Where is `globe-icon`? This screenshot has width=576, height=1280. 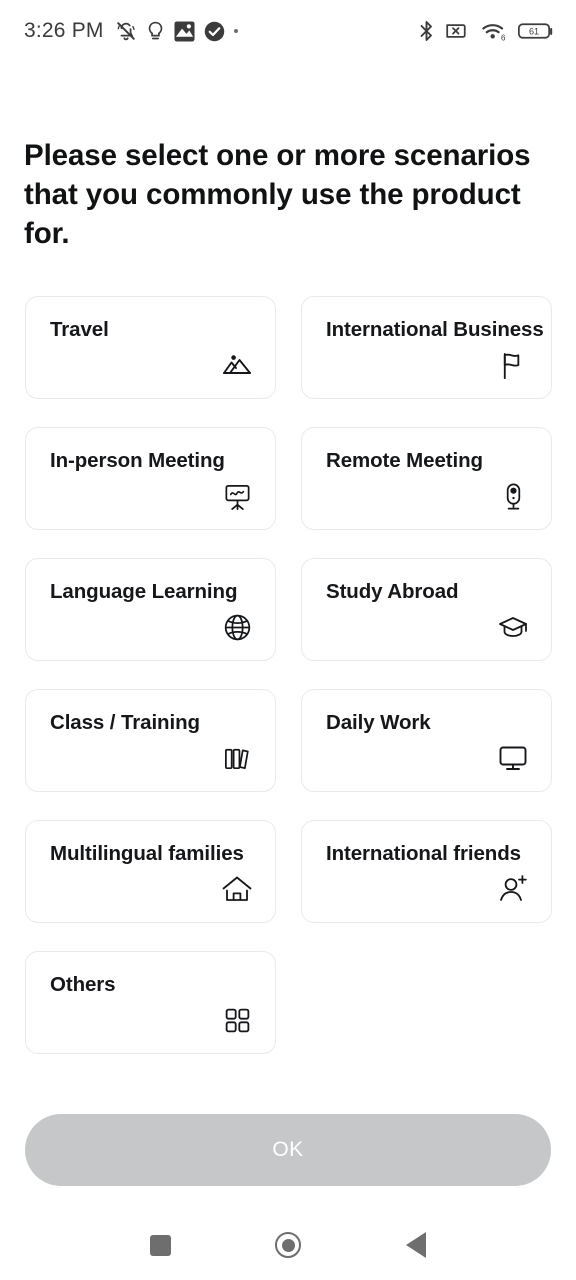
globe-icon is located at coordinates (237, 627).